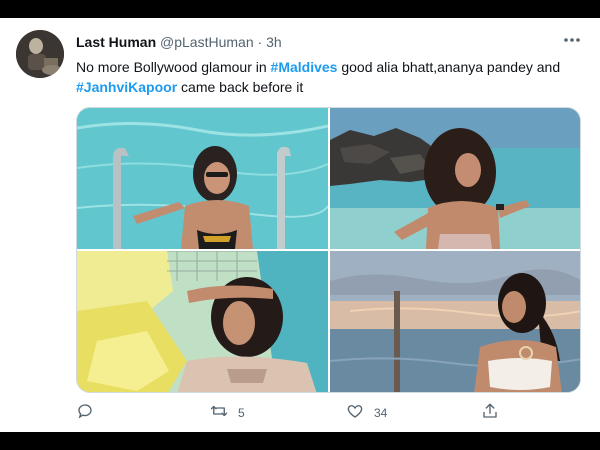 The image size is (600, 450). I want to click on reply-button, so click(90, 413).